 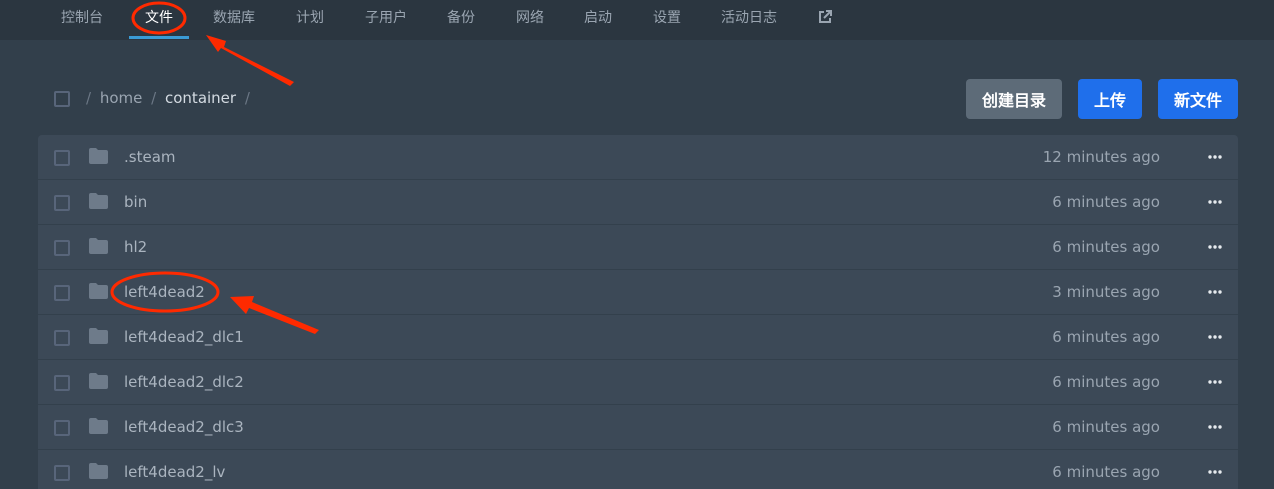 I want to click on file-row: bin 6 minutes ago, so click(x=638, y=202).